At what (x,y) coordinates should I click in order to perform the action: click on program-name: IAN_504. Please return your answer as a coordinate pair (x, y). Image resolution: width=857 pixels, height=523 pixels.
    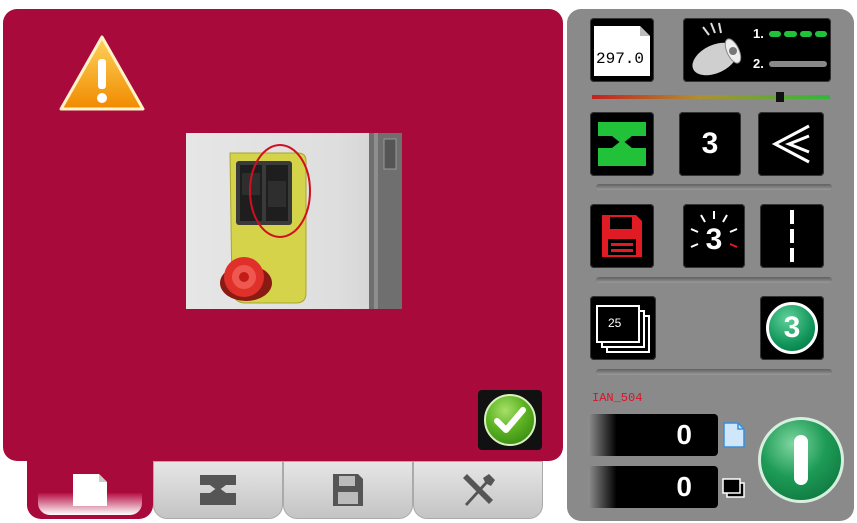
    Looking at the image, I should click on (617, 398).